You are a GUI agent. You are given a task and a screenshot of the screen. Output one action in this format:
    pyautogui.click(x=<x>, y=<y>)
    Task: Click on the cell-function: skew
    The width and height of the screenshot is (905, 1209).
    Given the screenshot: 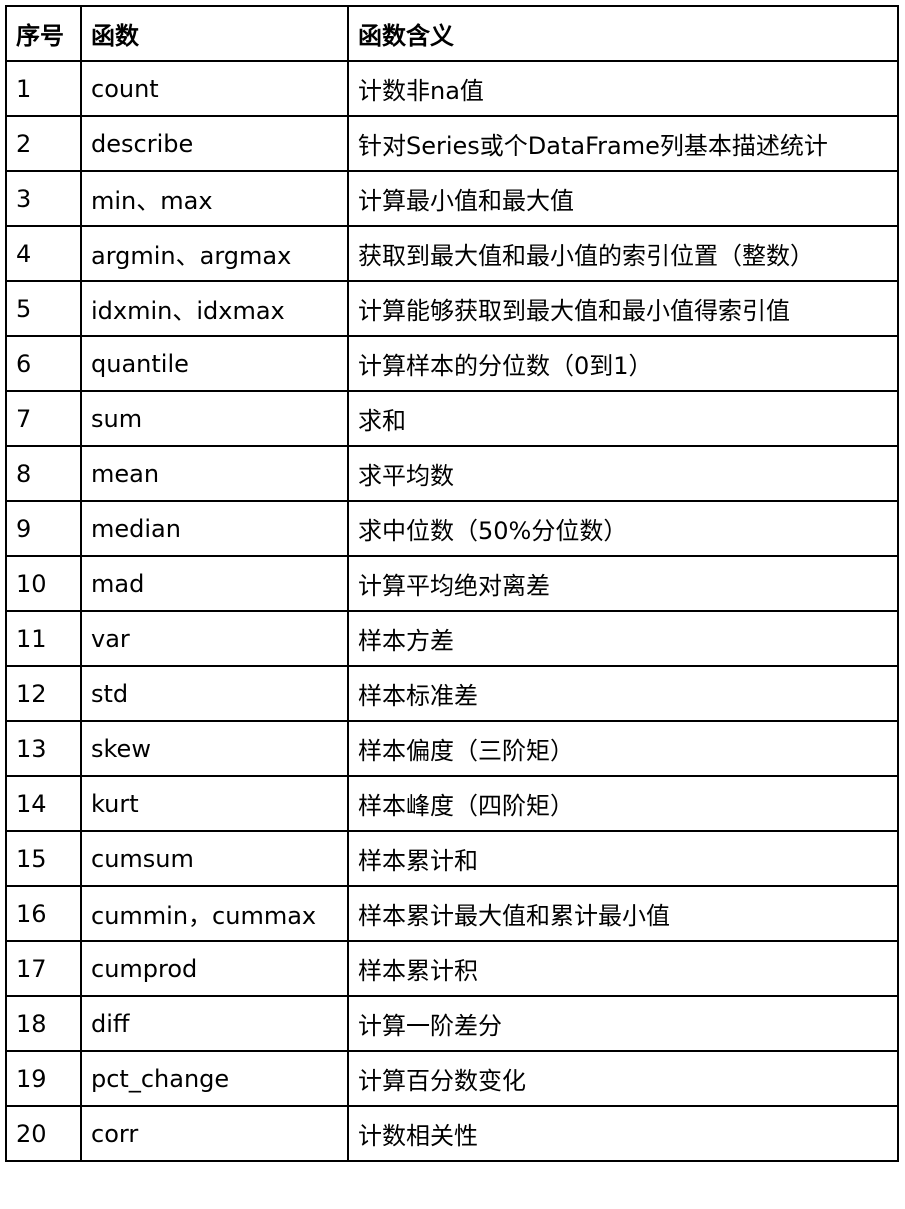 What is the action you would take?
    pyautogui.click(x=214, y=748)
    